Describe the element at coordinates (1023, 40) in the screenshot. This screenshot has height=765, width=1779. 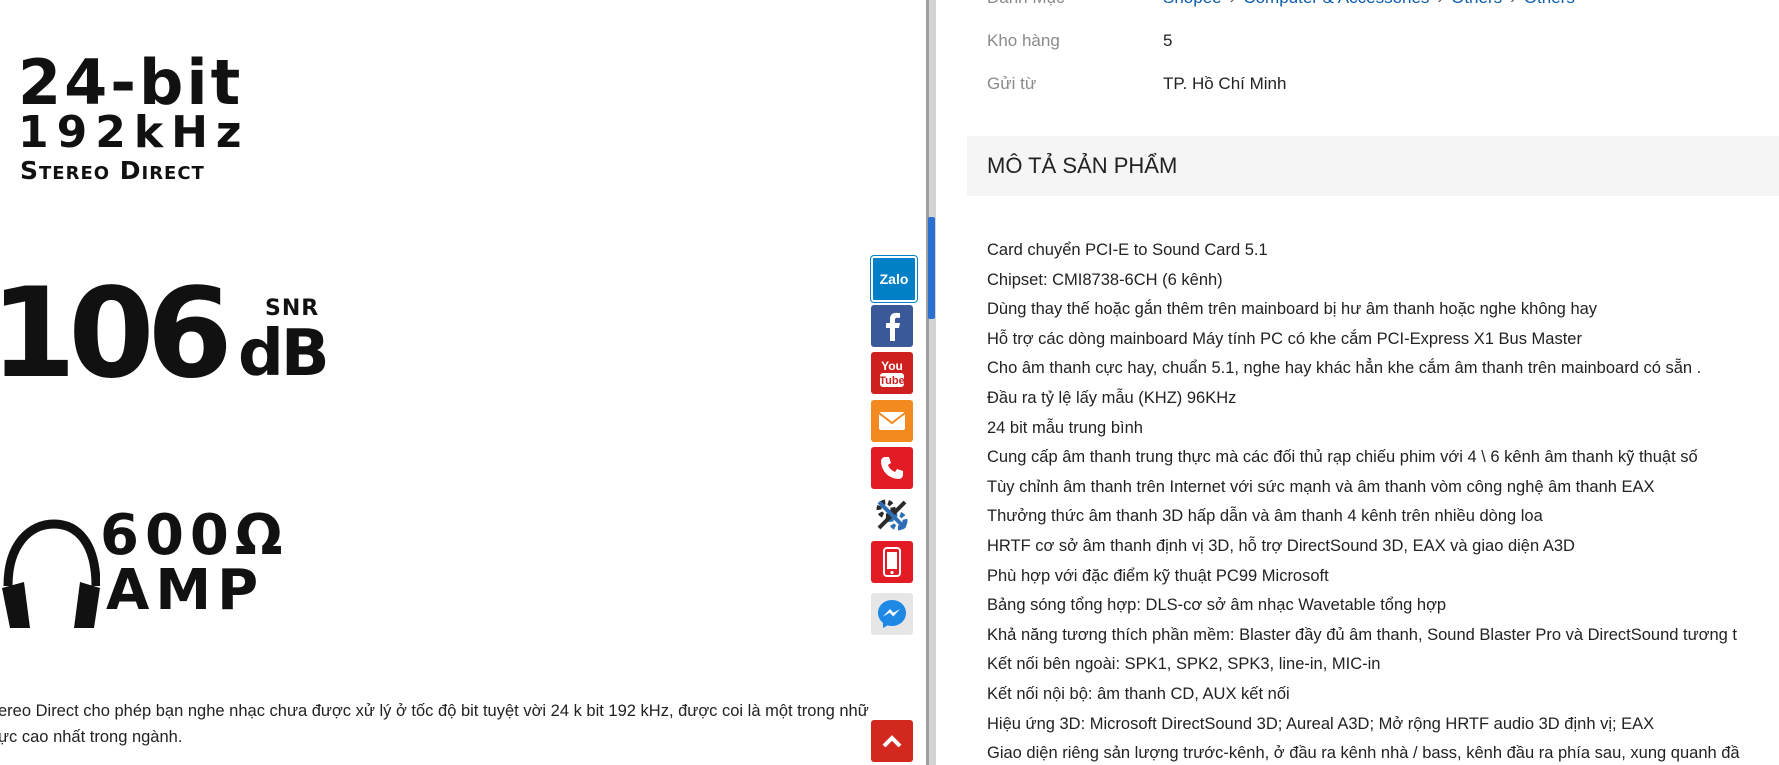
I see `stock-label: Kho hàng` at that location.